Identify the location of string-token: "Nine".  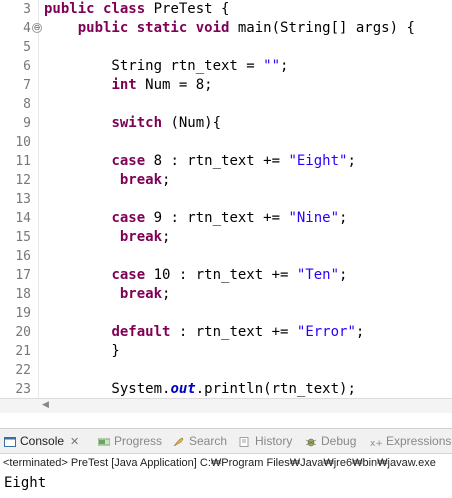
(314, 218).